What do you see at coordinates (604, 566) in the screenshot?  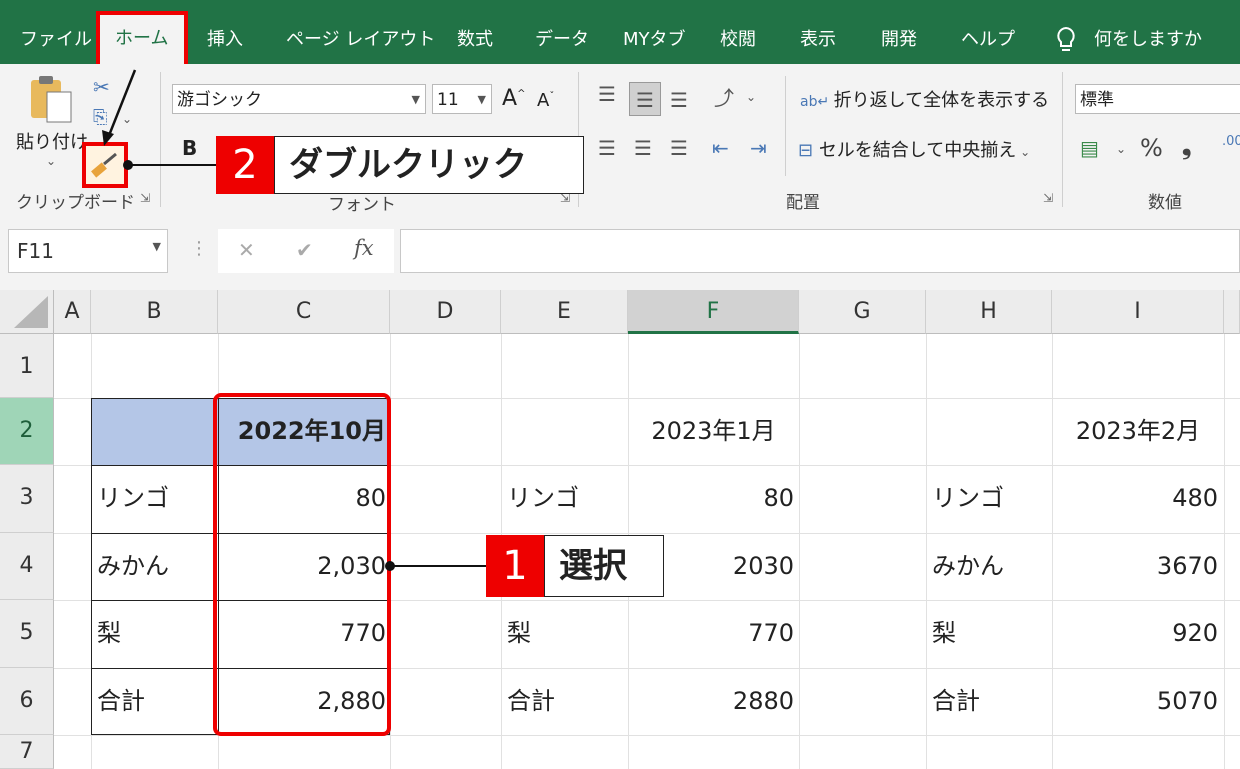 I see `step1-label: 選択` at bounding box center [604, 566].